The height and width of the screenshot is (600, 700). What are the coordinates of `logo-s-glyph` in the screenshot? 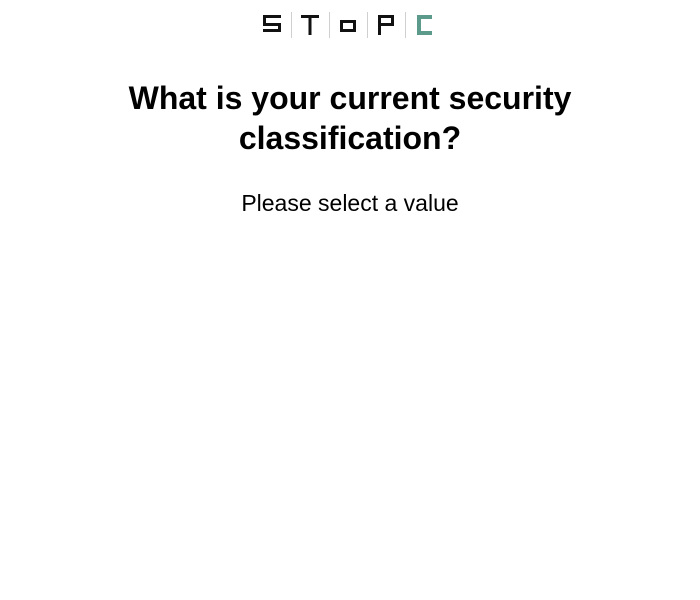 It's located at (272, 23).